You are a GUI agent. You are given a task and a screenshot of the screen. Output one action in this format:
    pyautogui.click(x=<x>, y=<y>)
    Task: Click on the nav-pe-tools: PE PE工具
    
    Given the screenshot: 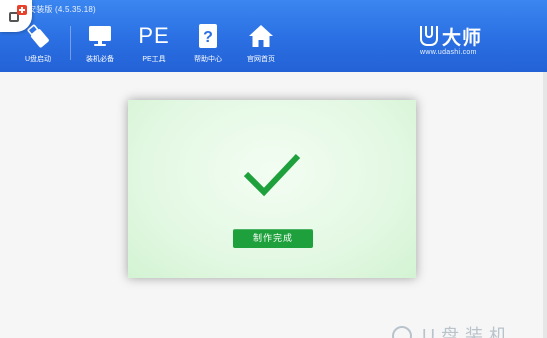 What is the action you would take?
    pyautogui.click(x=154, y=45)
    